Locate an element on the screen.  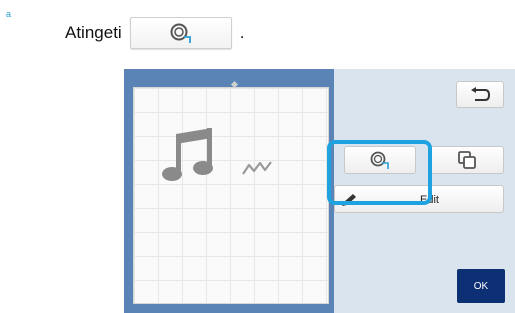
pencil-icon is located at coordinates (349, 200).